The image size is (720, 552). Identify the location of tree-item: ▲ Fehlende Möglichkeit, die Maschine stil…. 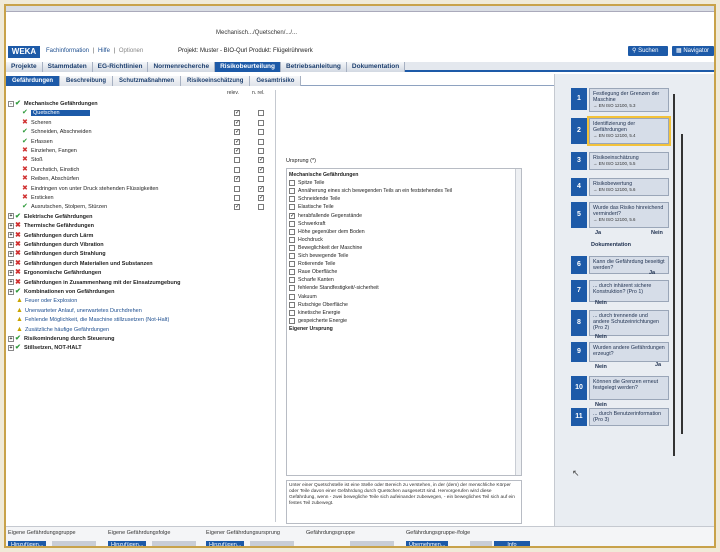
(92, 320).